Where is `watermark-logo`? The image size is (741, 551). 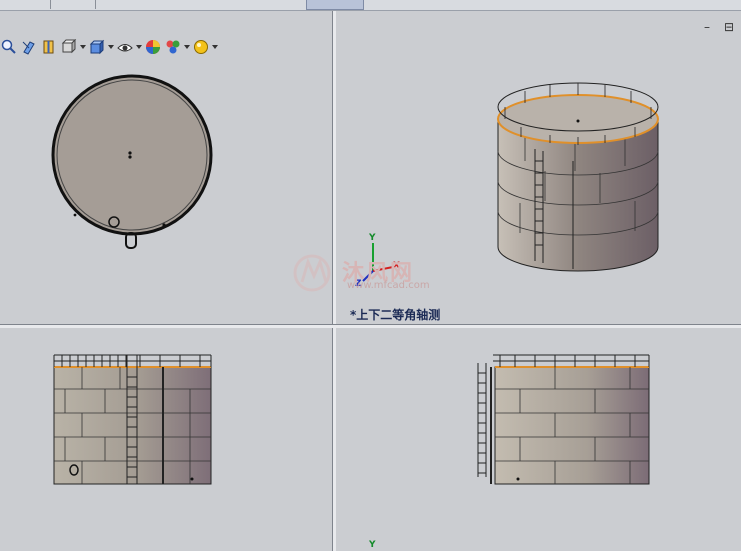
watermark-logo is located at coordinates (312, 273).